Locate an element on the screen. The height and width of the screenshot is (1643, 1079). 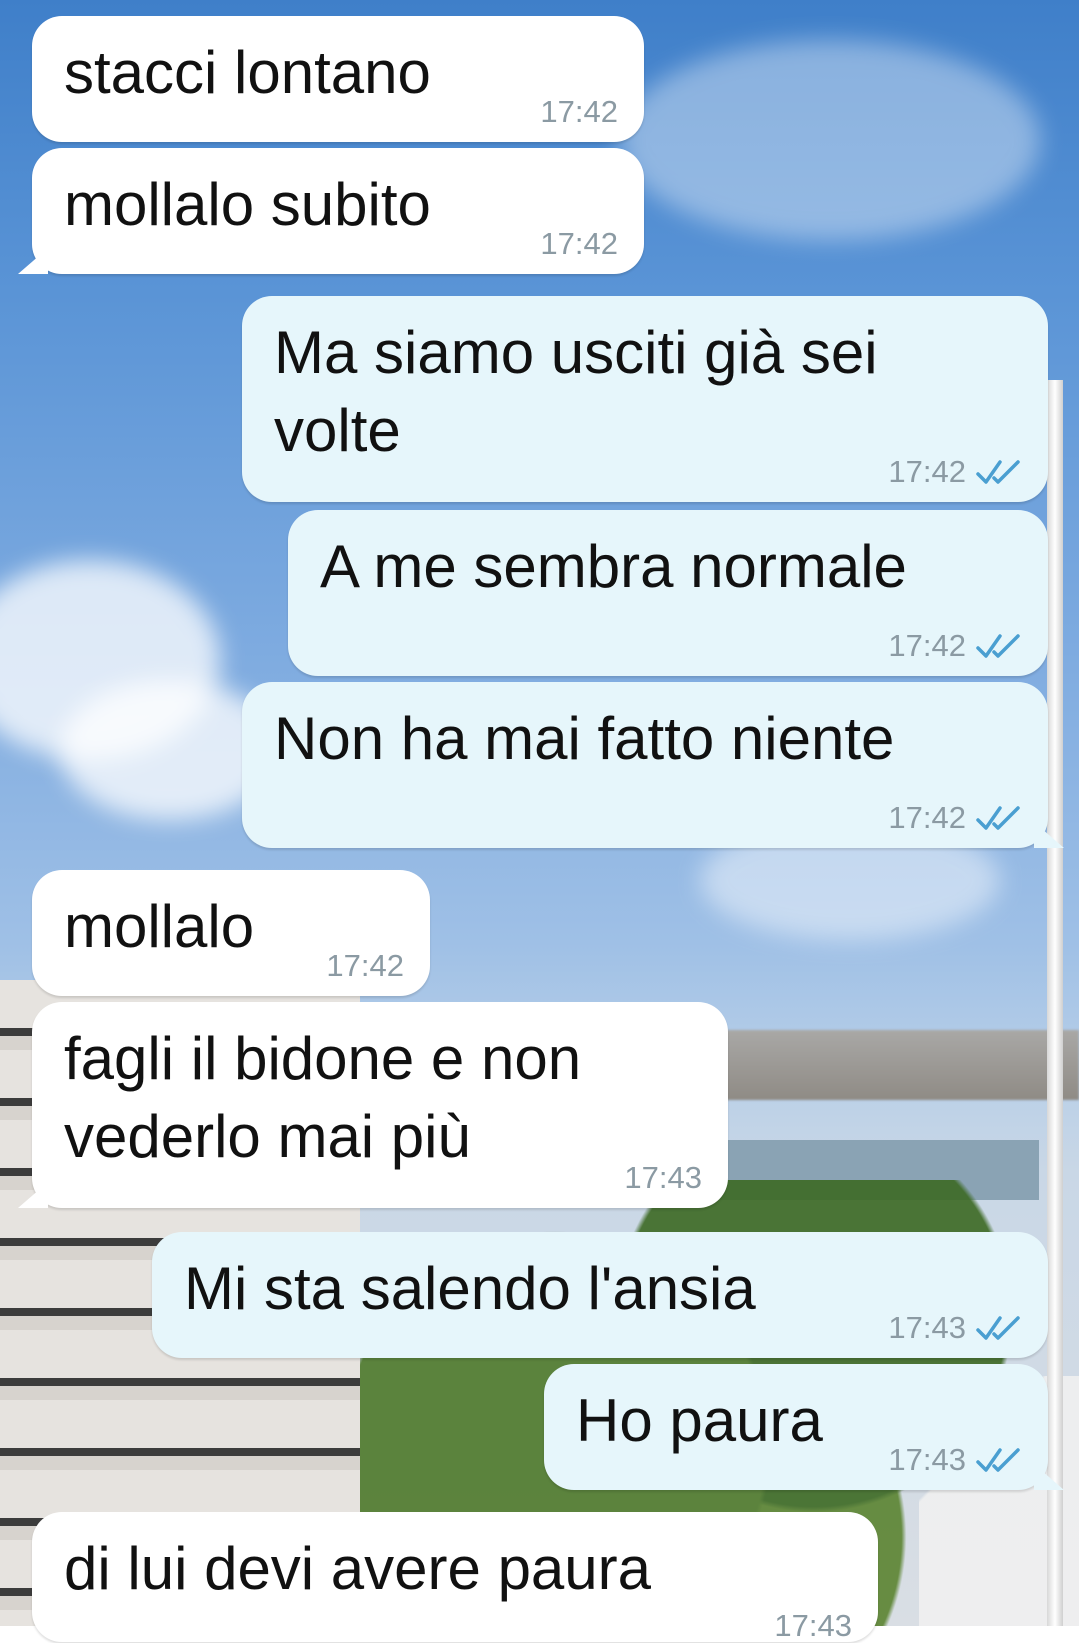
message-text: di lui devi avere paura is located at coordinates (358, 1568).